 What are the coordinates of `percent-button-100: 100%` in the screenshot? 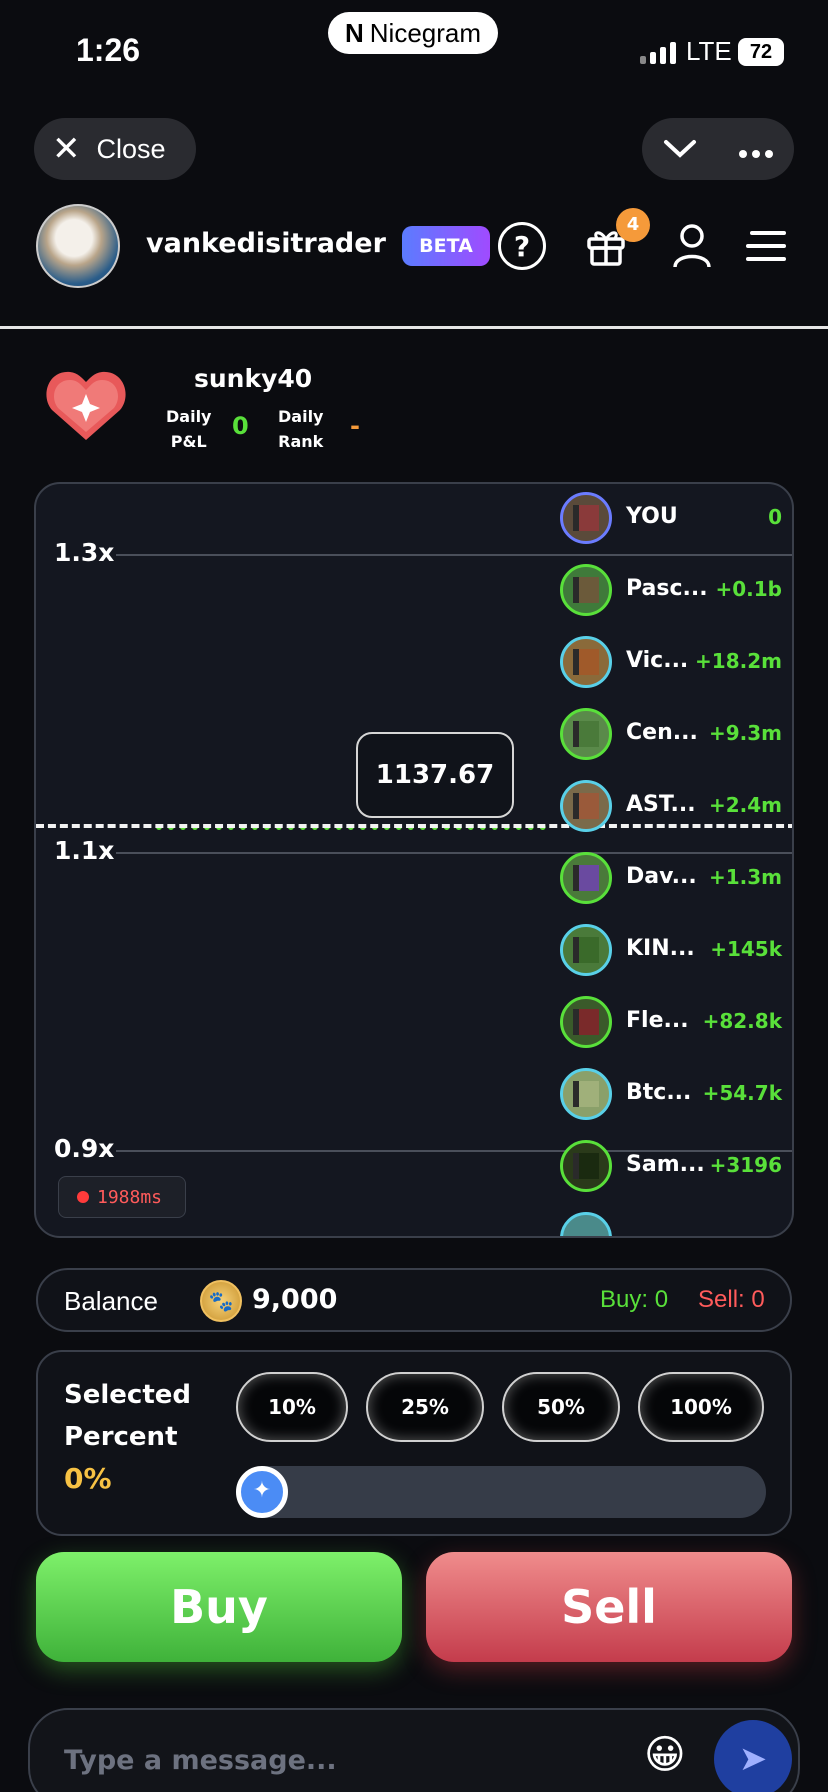 It's located at (701, 1407).